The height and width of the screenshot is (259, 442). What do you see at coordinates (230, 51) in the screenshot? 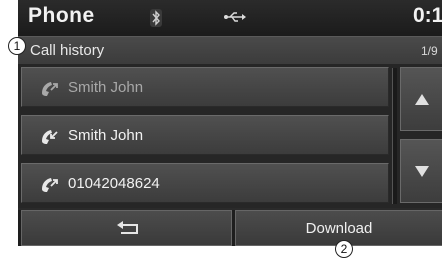
I see `call-history-header: Call history 1/9` at bounding box center [230, 51].